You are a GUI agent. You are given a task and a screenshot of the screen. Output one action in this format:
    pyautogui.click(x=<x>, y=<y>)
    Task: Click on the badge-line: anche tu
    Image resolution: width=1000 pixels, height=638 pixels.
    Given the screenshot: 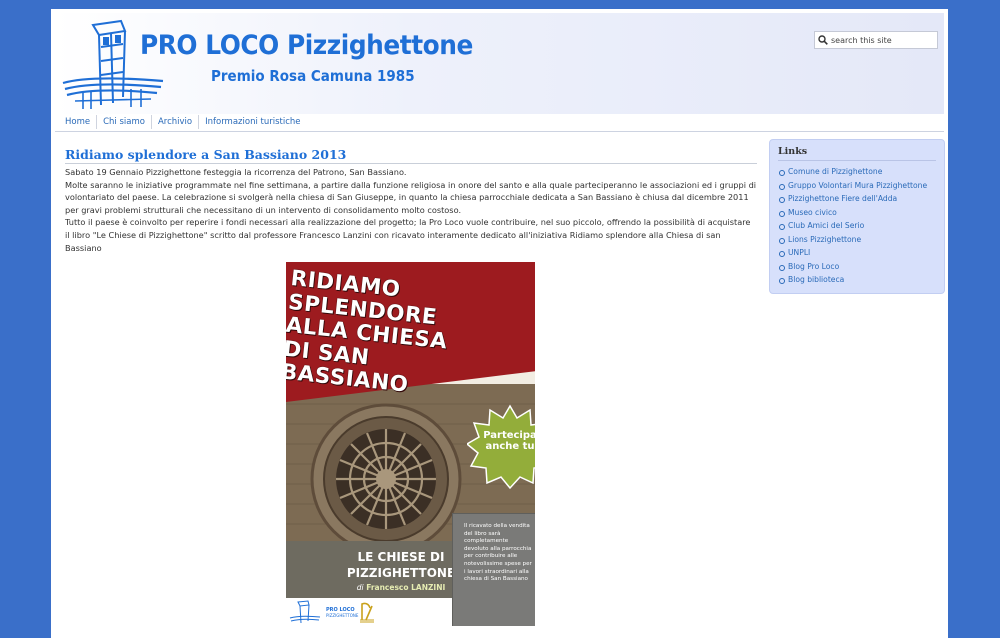 What is the action you would take?
    pyautogui.click(x=510, y=446)
    